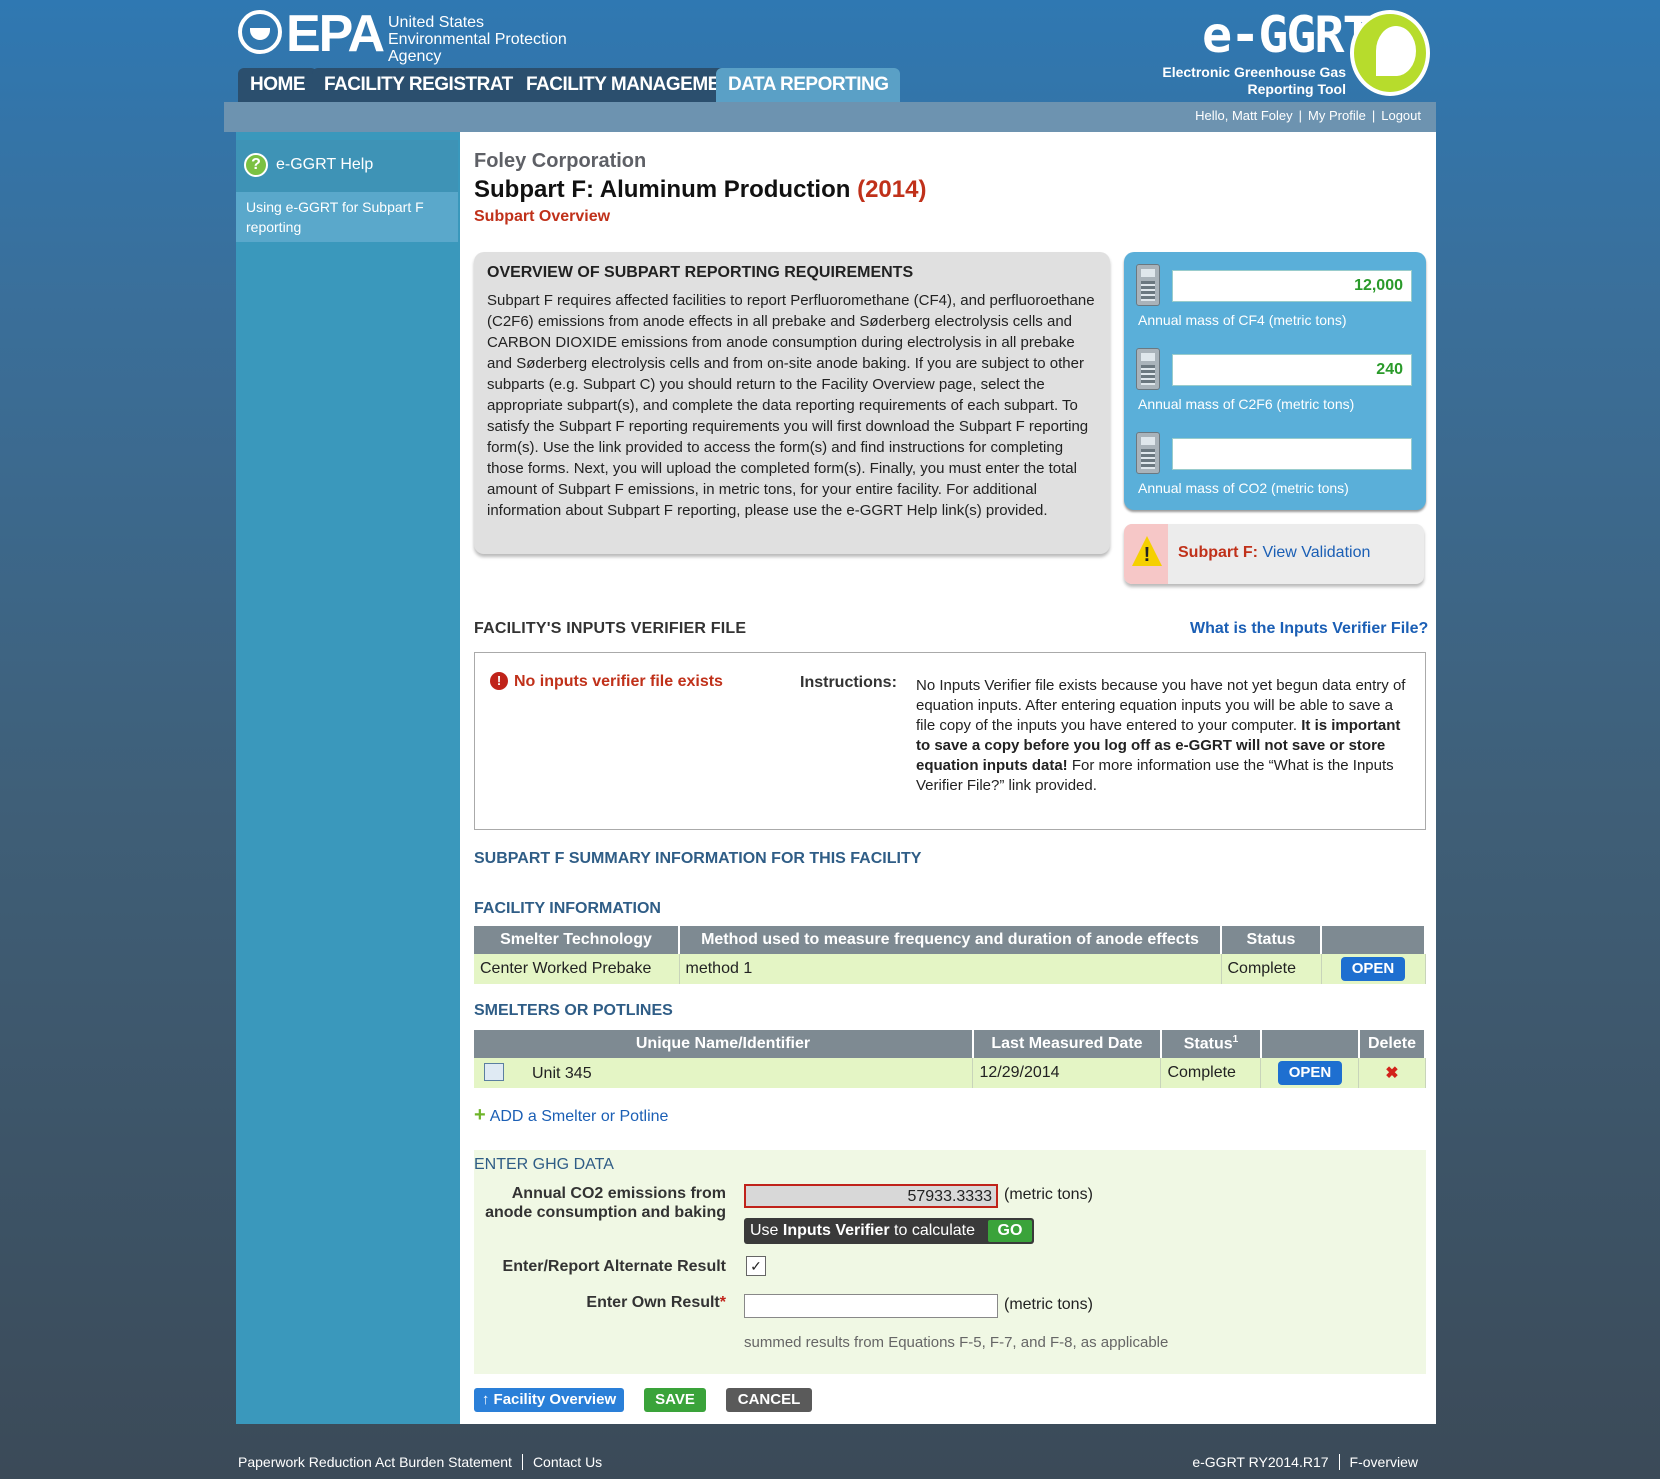 This screenshot has height=1479, width=1660. Describe the element at coordinates (544, 1164) in the screenshot. I see `ghg-title: ENTER GHG DATA` at that location.